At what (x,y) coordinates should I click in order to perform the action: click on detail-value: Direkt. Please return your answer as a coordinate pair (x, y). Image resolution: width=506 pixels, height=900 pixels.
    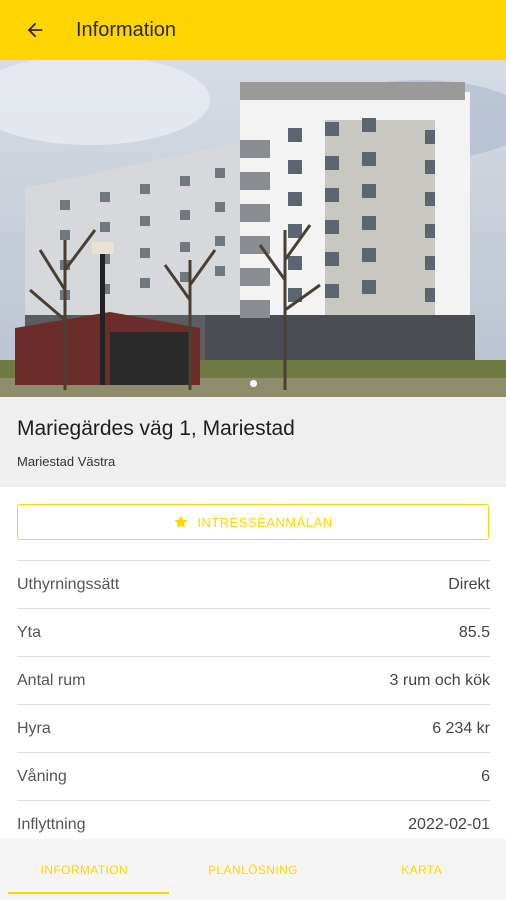
    Looking at the image, I should click on (469, 584).